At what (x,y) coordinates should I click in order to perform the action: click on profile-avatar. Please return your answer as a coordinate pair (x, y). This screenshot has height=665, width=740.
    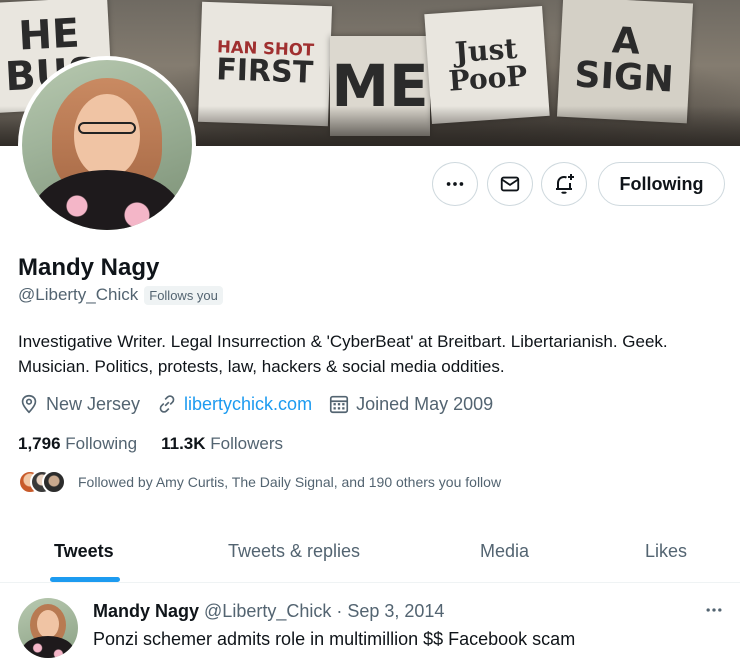
    Looking at the image, I should click on (107, 145).